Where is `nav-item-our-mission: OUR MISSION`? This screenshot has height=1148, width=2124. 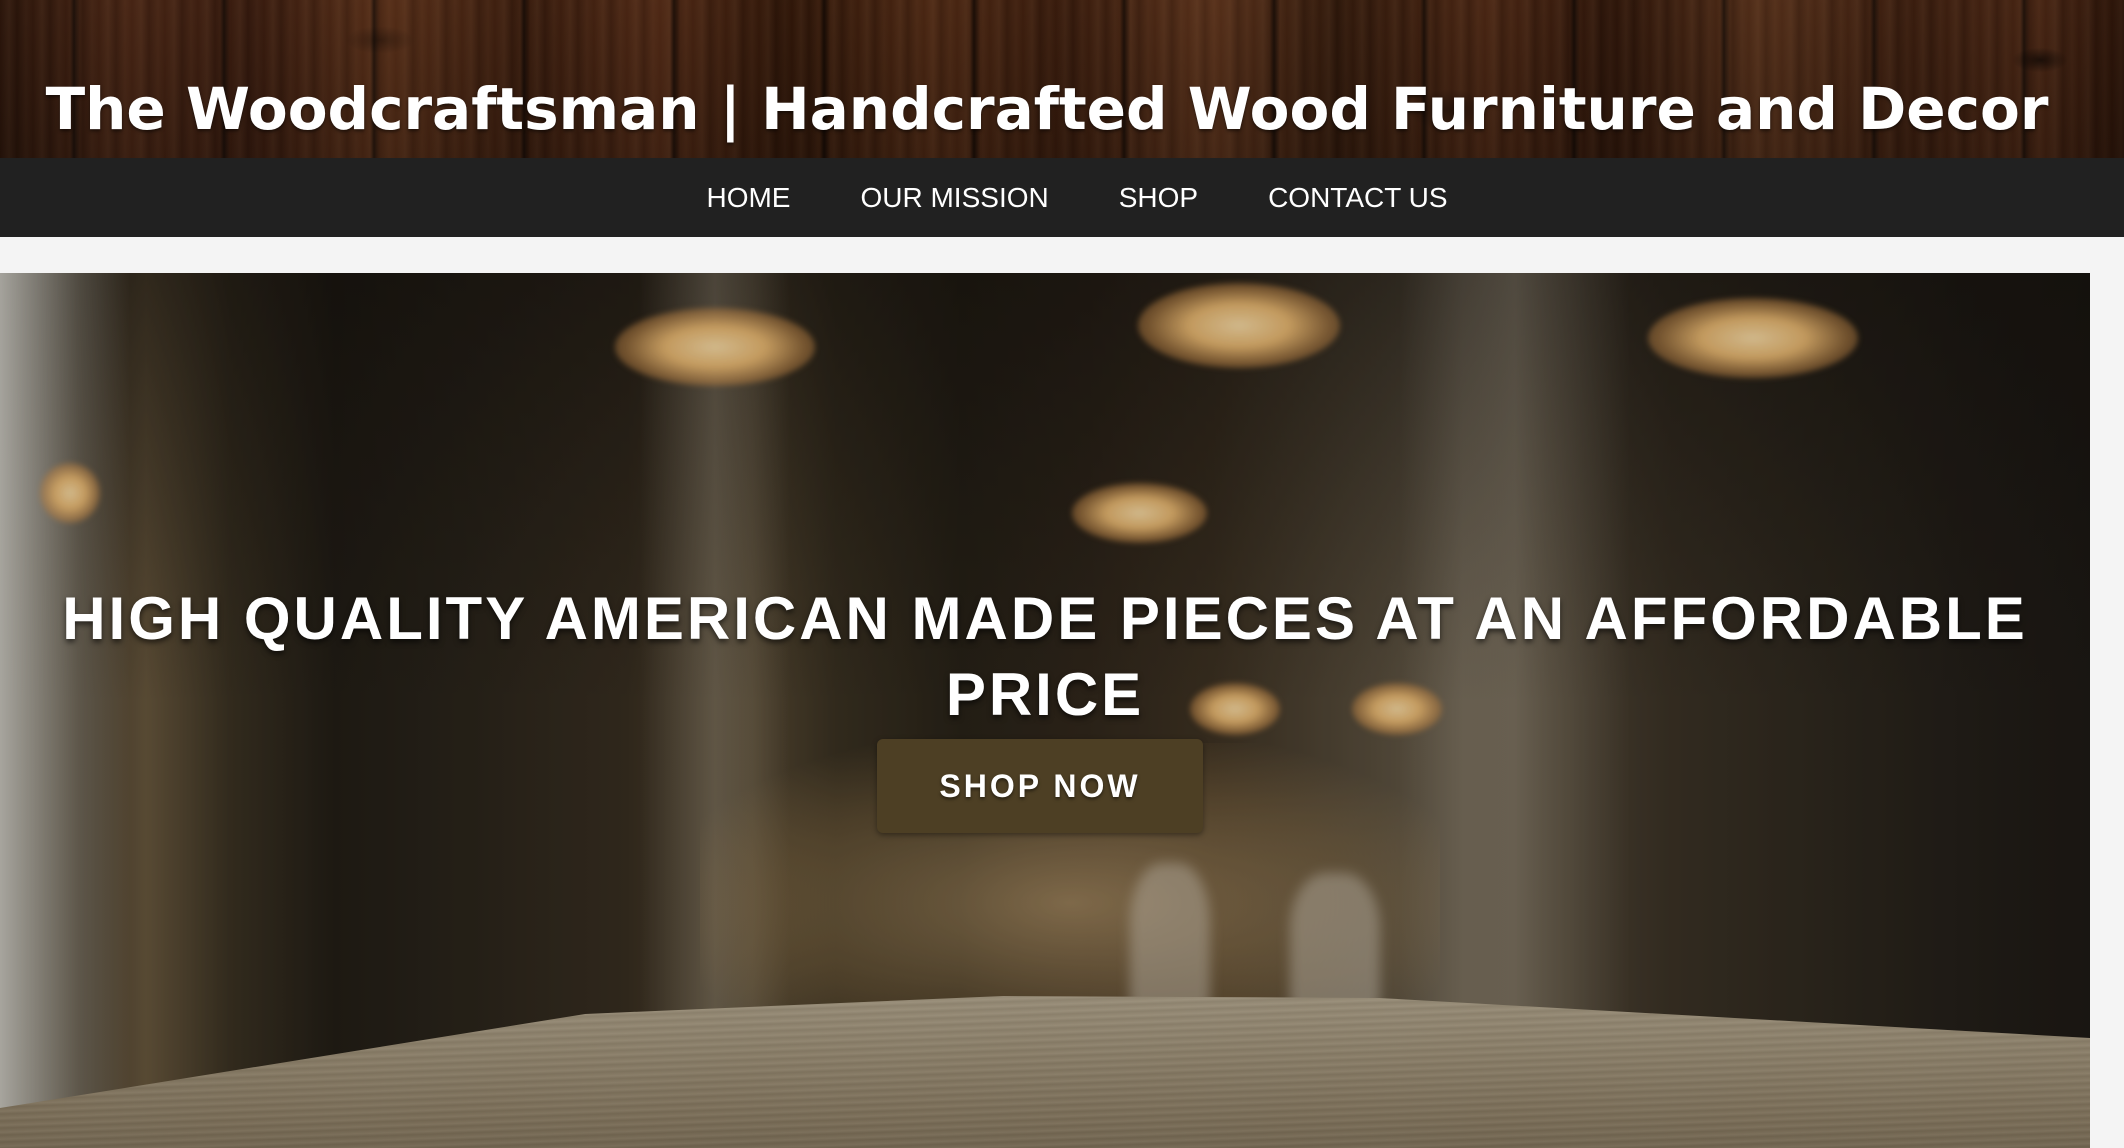
nav-item-our-mission: OUR MISSION is located at coordinates (954, 198).